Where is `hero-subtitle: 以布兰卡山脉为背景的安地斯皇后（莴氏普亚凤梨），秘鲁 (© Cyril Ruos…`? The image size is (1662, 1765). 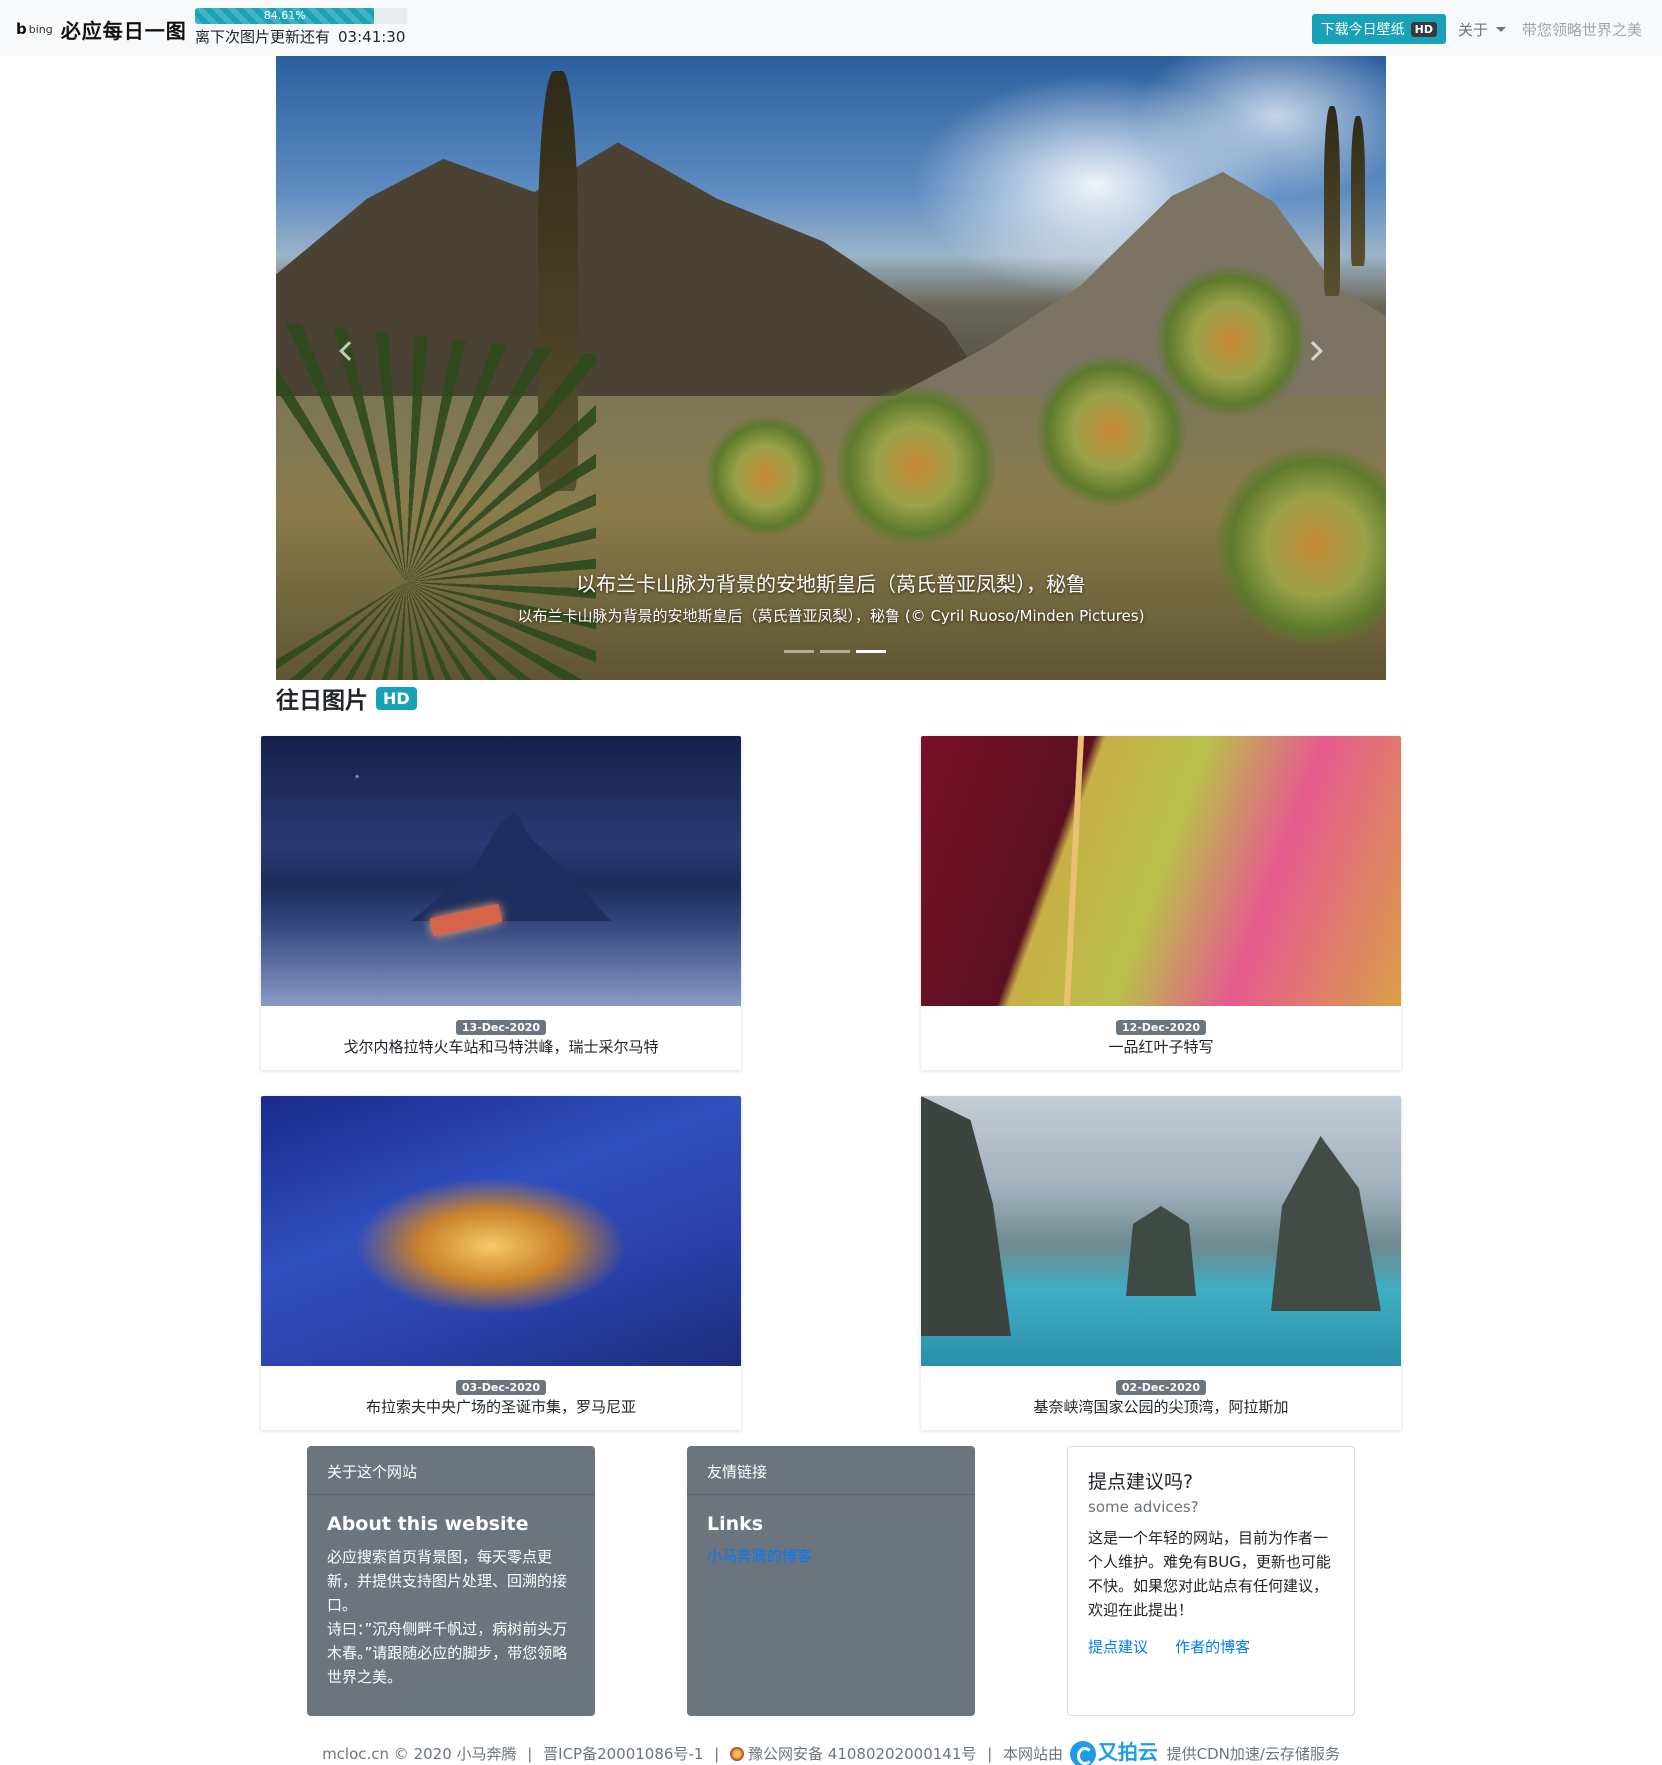 hero-subtitle: 以布兰卡山脉为背景的安地斯皇后（莴氏普亚凤梨），秘鲁 (© Cyril Ruos… is located at coordinates (831, 616).